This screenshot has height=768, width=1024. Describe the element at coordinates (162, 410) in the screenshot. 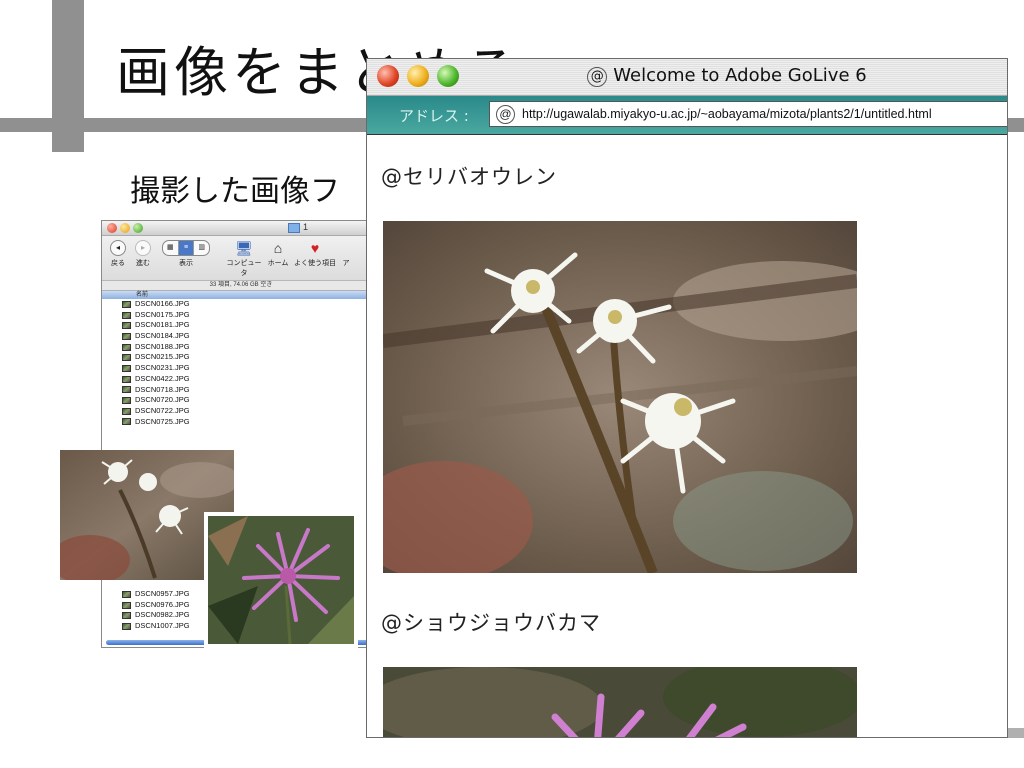

I see `file-name: DSCN0722.JPG` at that location.